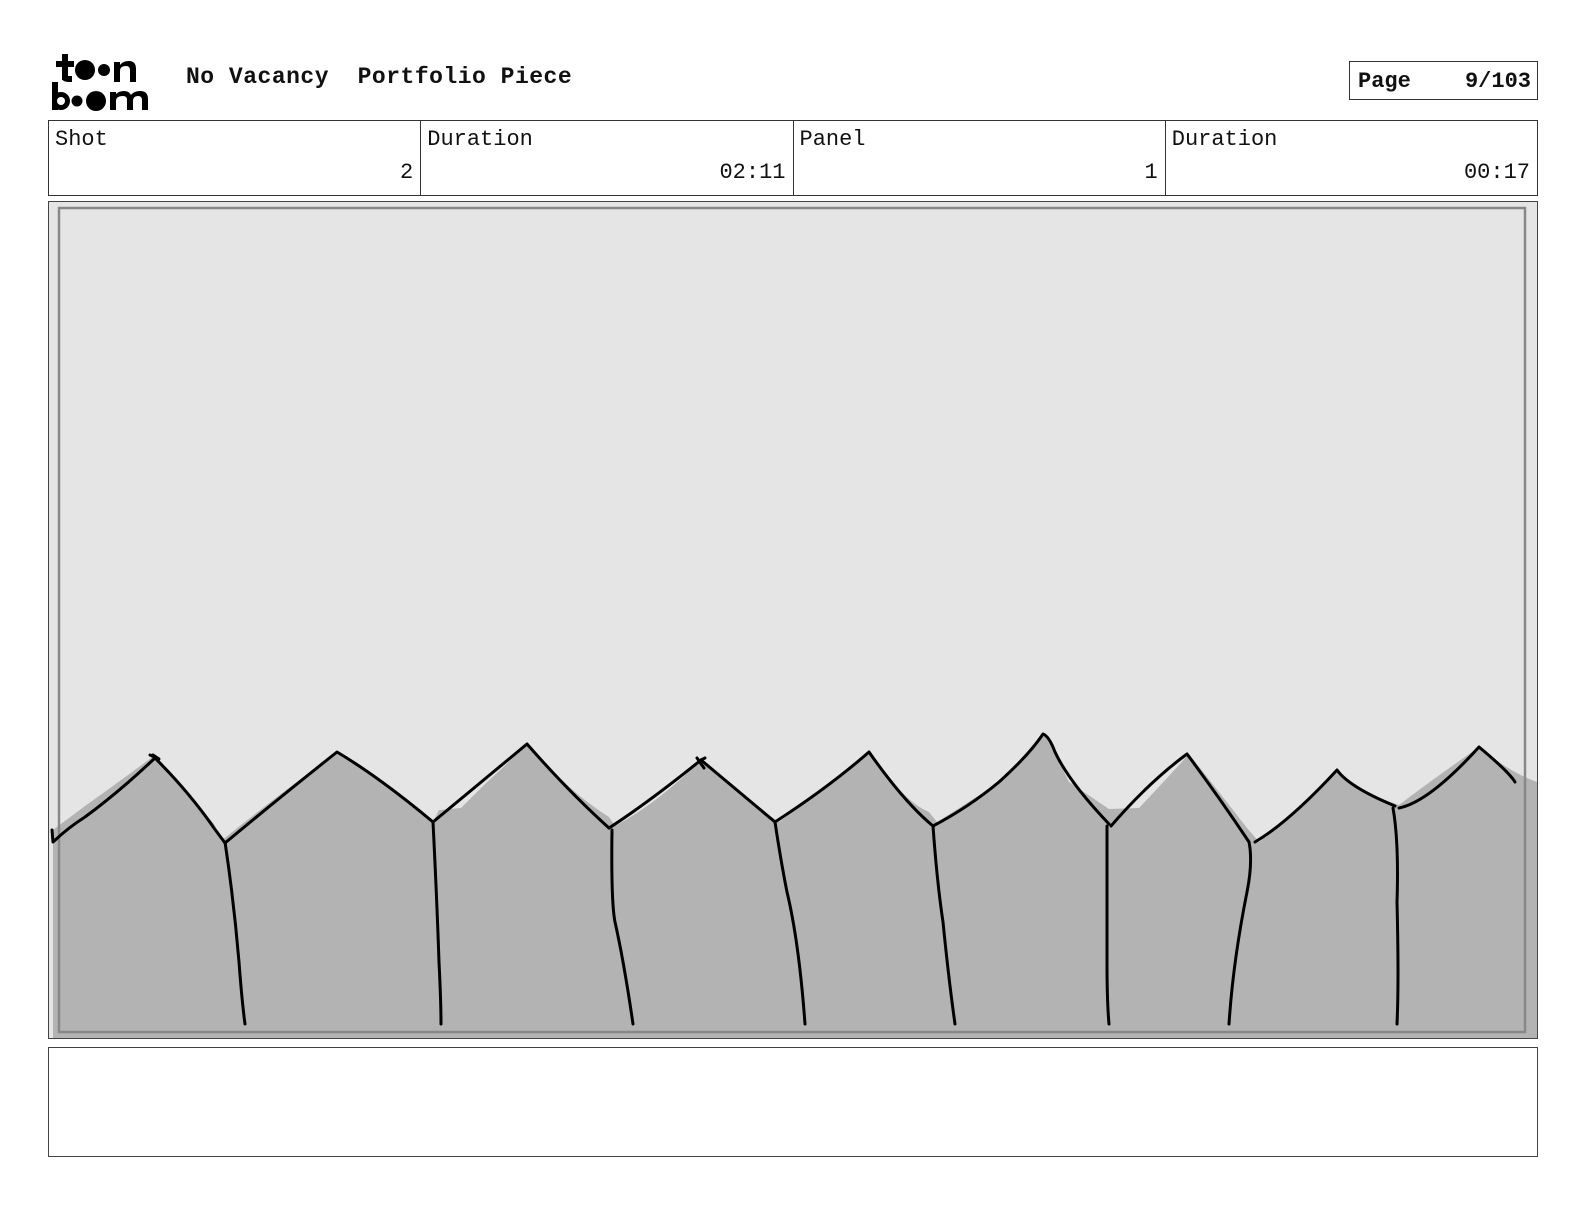 This screenshot has height=1224, width=1584. Describe the element at coordinates (1224, 139) in the screenshot. I see `panel-duration-label: Duration` at that location.